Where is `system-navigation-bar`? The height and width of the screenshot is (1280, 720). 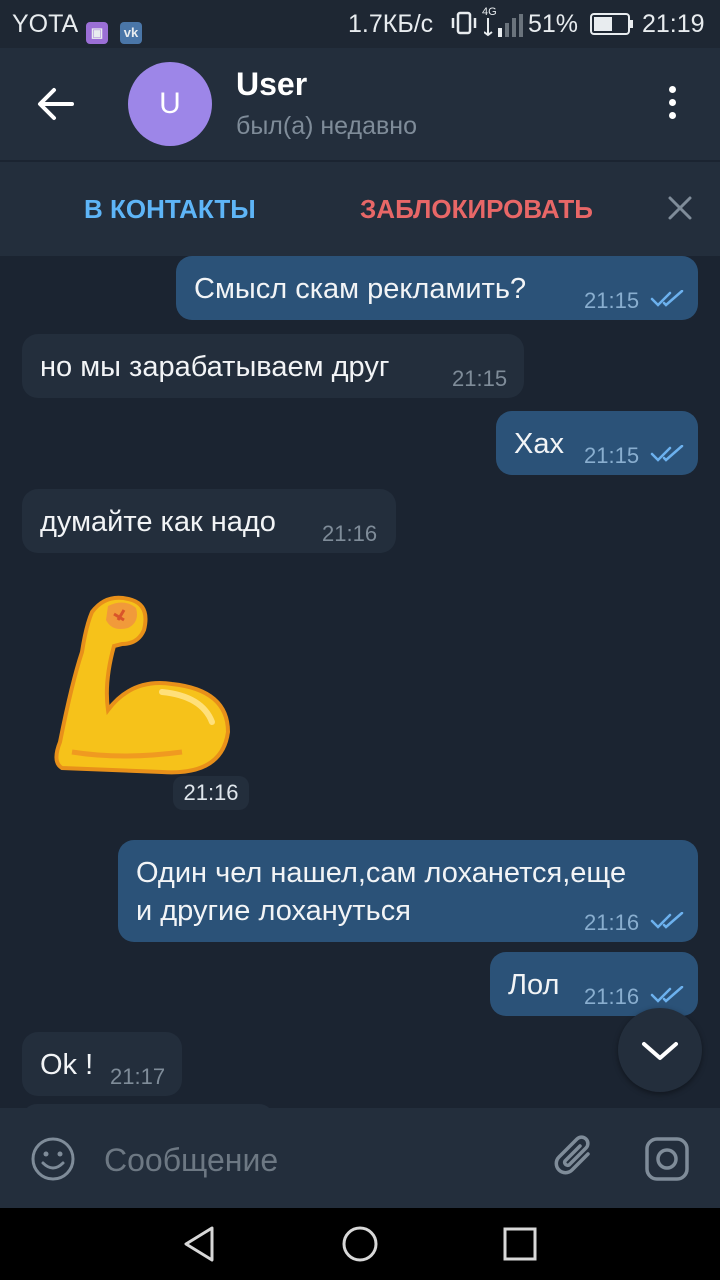
system-navigation-bar is located at coordinates (360, 1244).